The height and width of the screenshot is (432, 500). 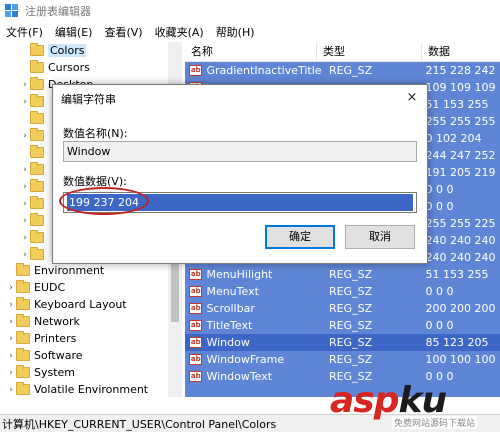 What do you see at coordinates (91, 389) in the screenshot?
I see `tree-item-label: Volatile Environment` at bounding box center [91, 389].